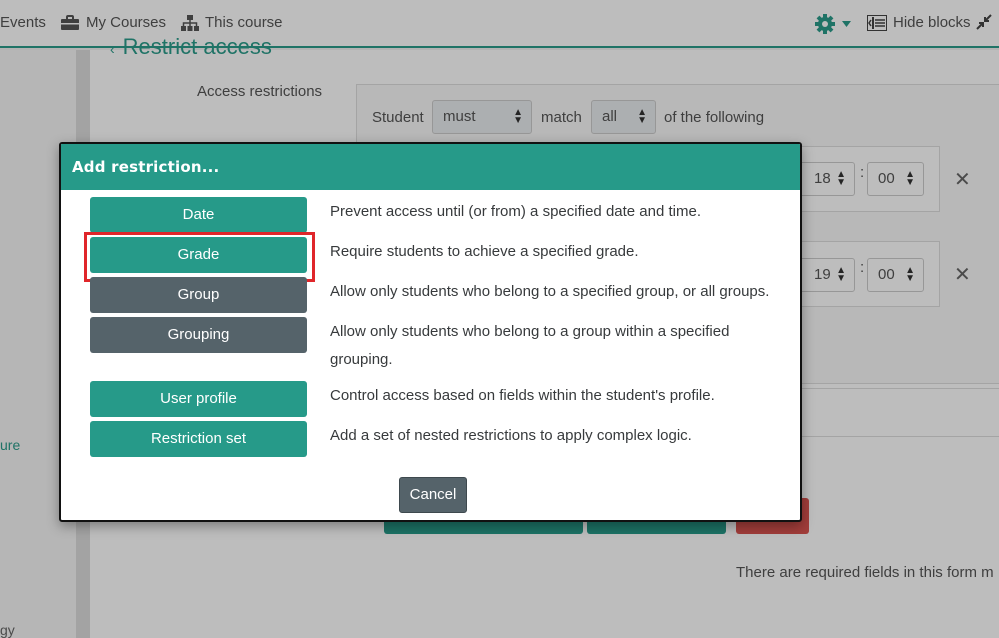 The height and width of the screenshot is (638, 999). Describe the element at coordinates (198, 439) in the screenshot. I see `restriction-set-button: Restriction set` at that location.